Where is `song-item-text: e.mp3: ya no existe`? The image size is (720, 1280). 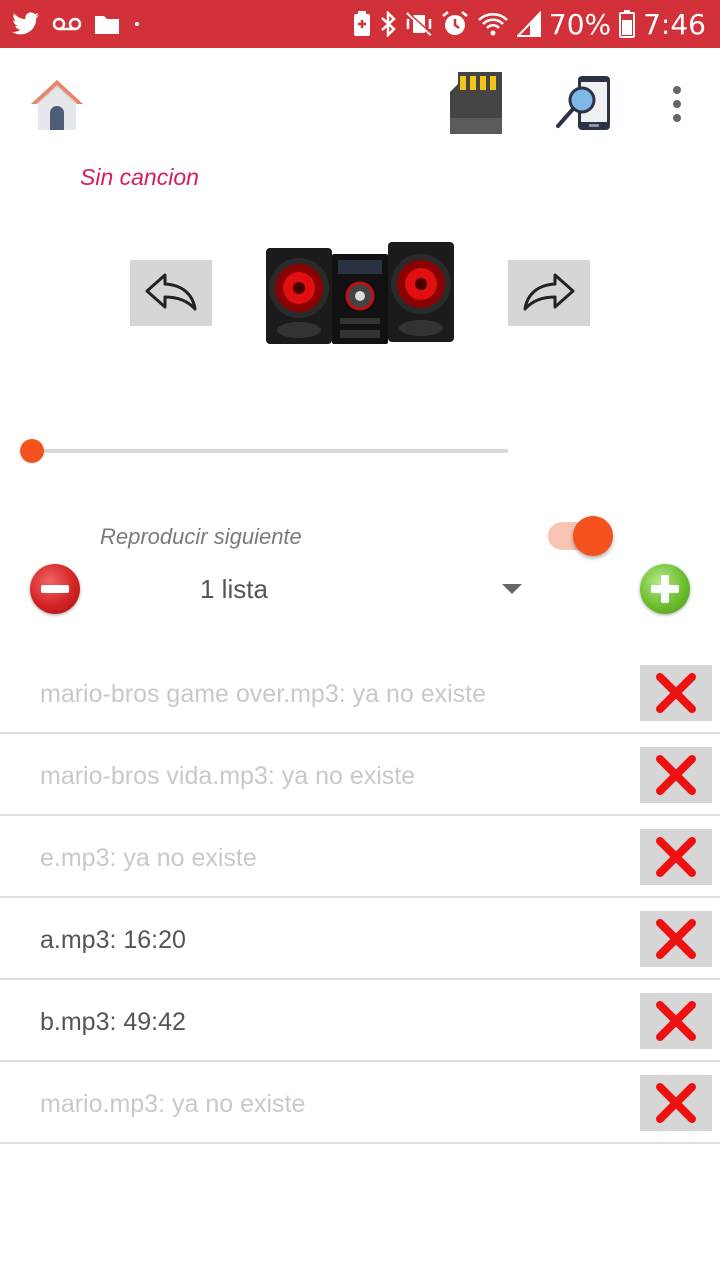
song-item-text: e.mp3: ya no existe is located at coordinates (148, 858).